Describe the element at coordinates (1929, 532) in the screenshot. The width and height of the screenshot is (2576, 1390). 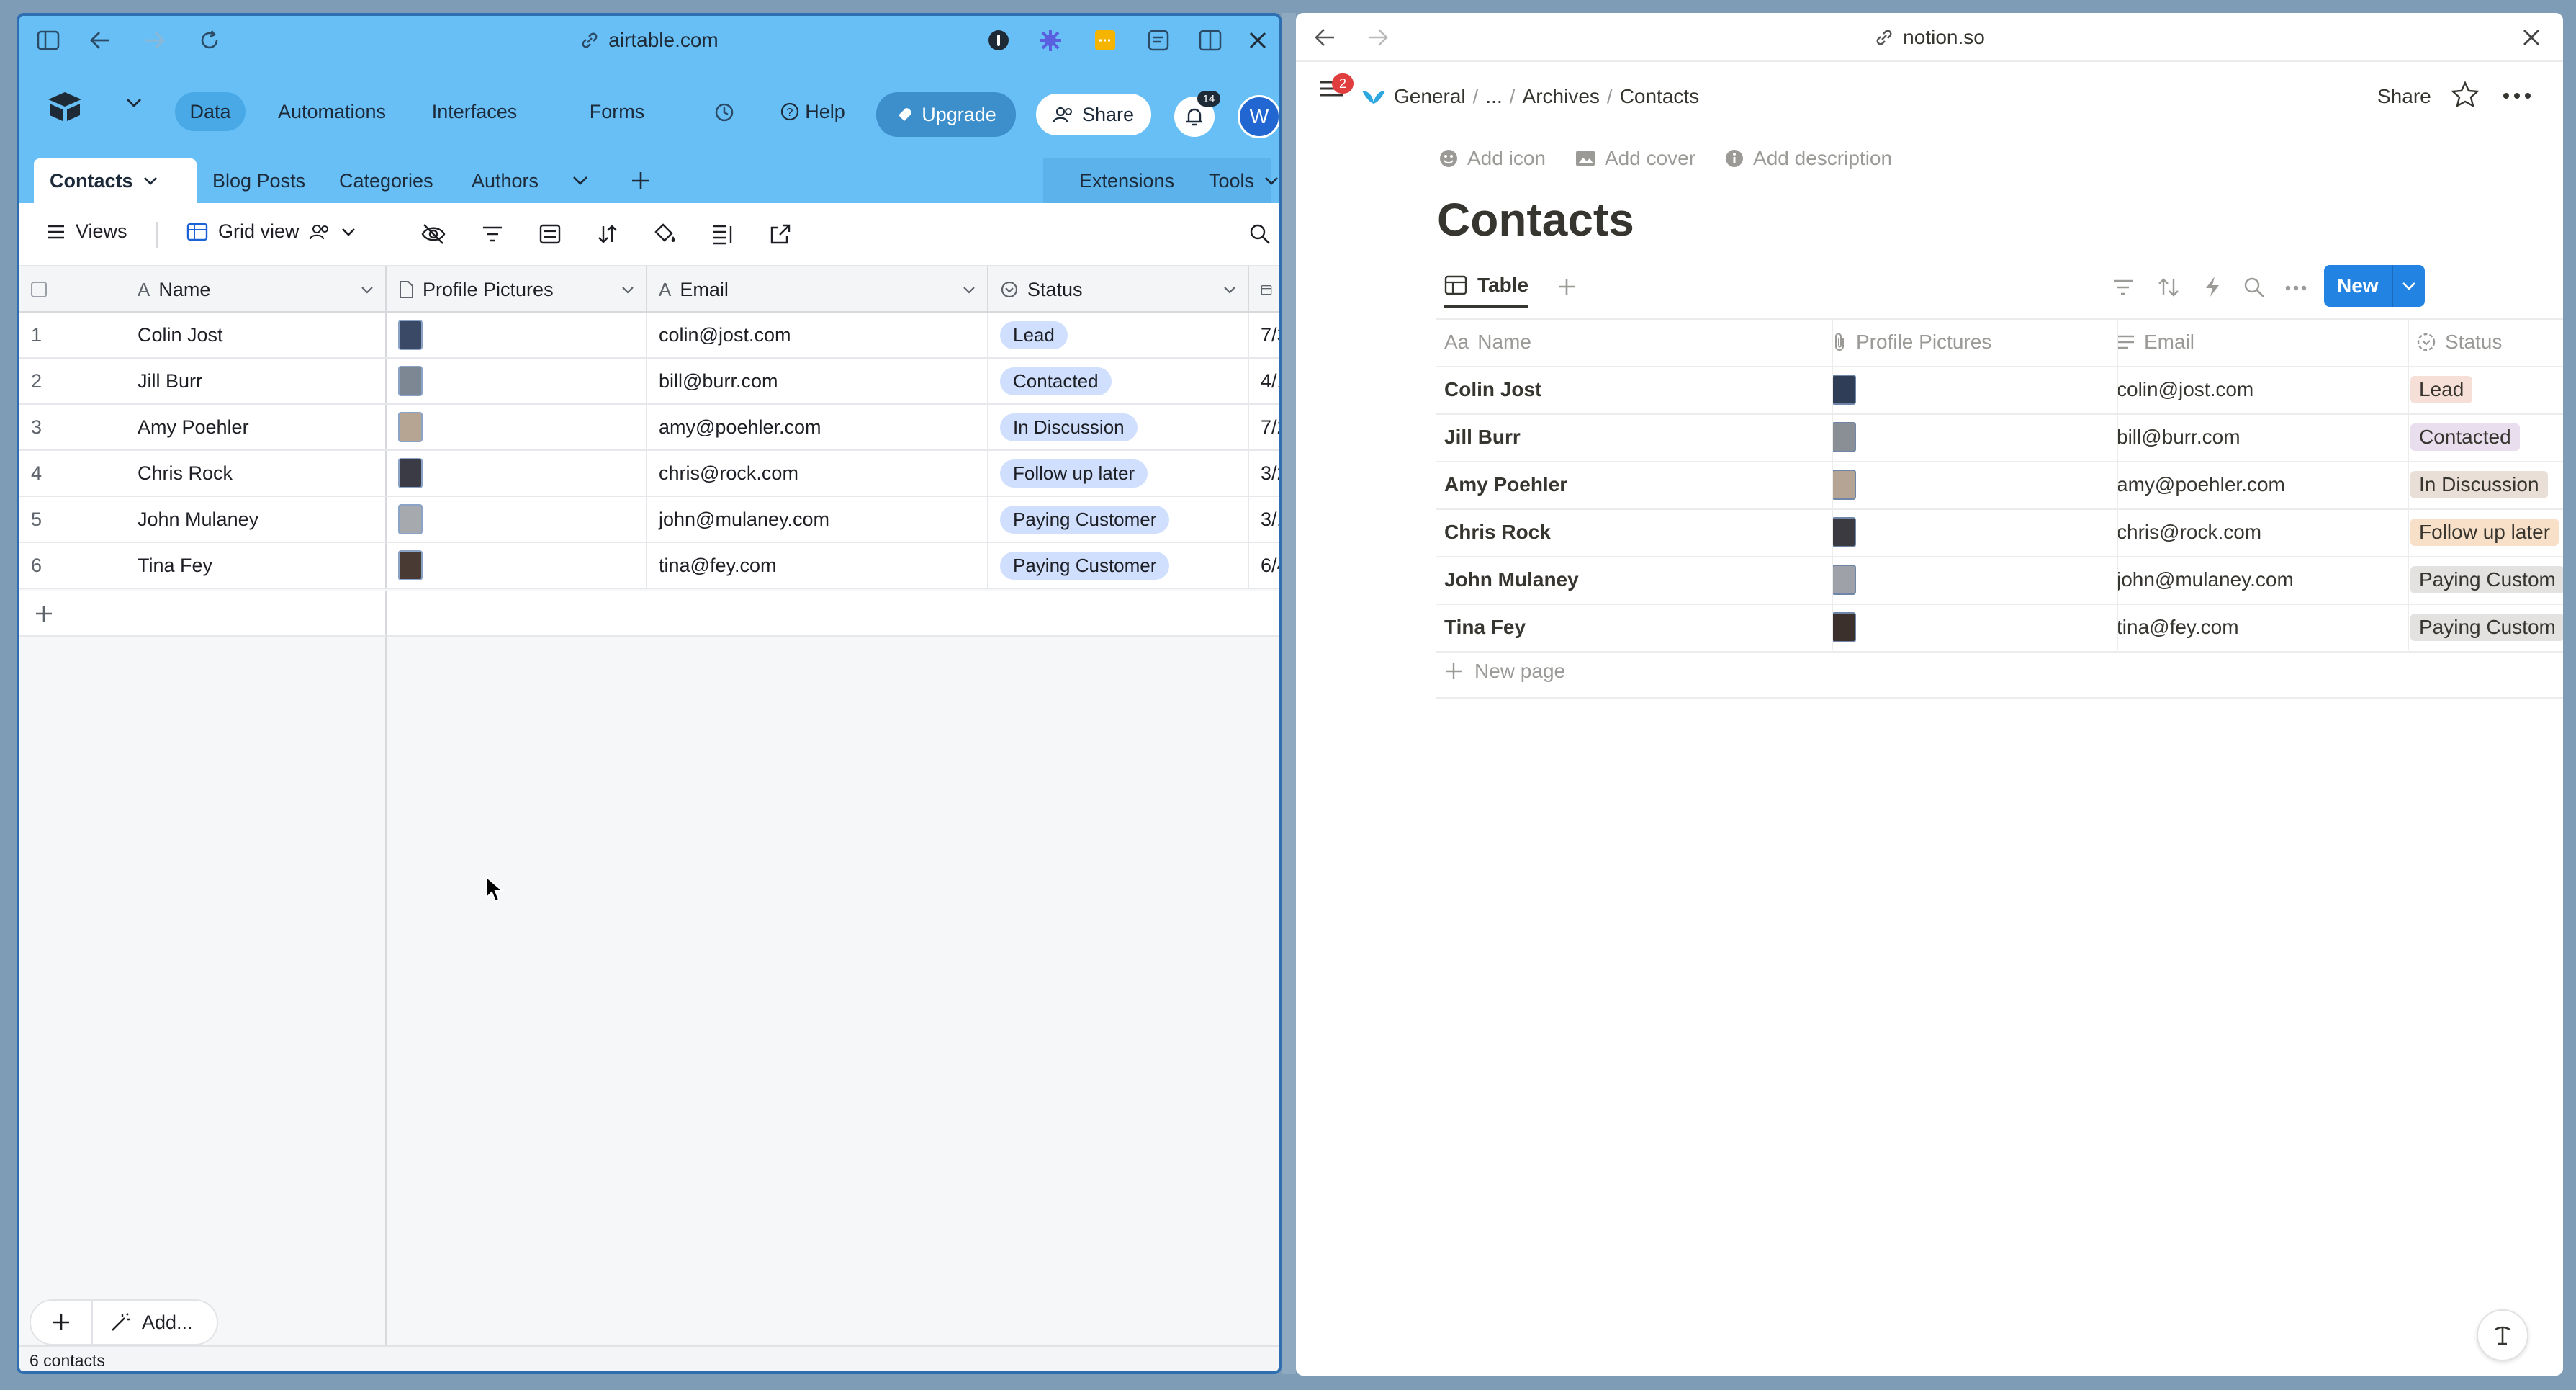
I see `table-row: Chris Rock chris@rock.com Follow up later` at that location.